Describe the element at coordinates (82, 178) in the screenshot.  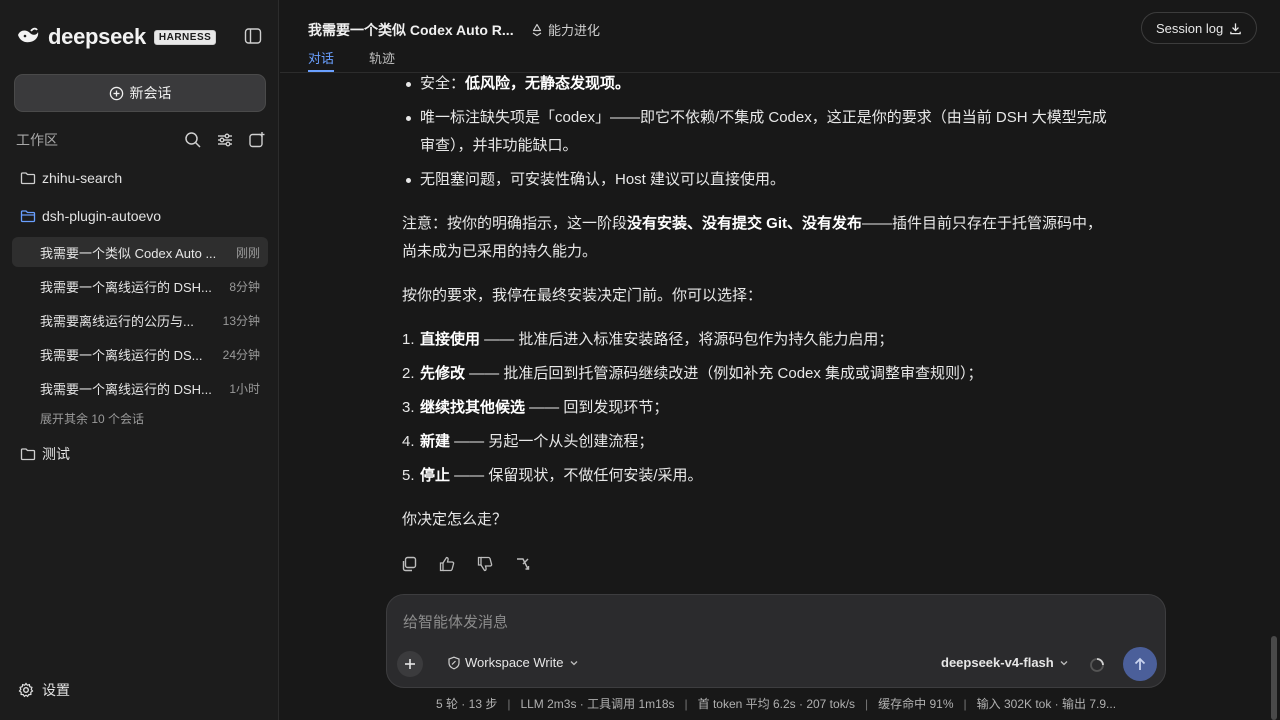
I see `folder-name: zhihu-search` at that location.